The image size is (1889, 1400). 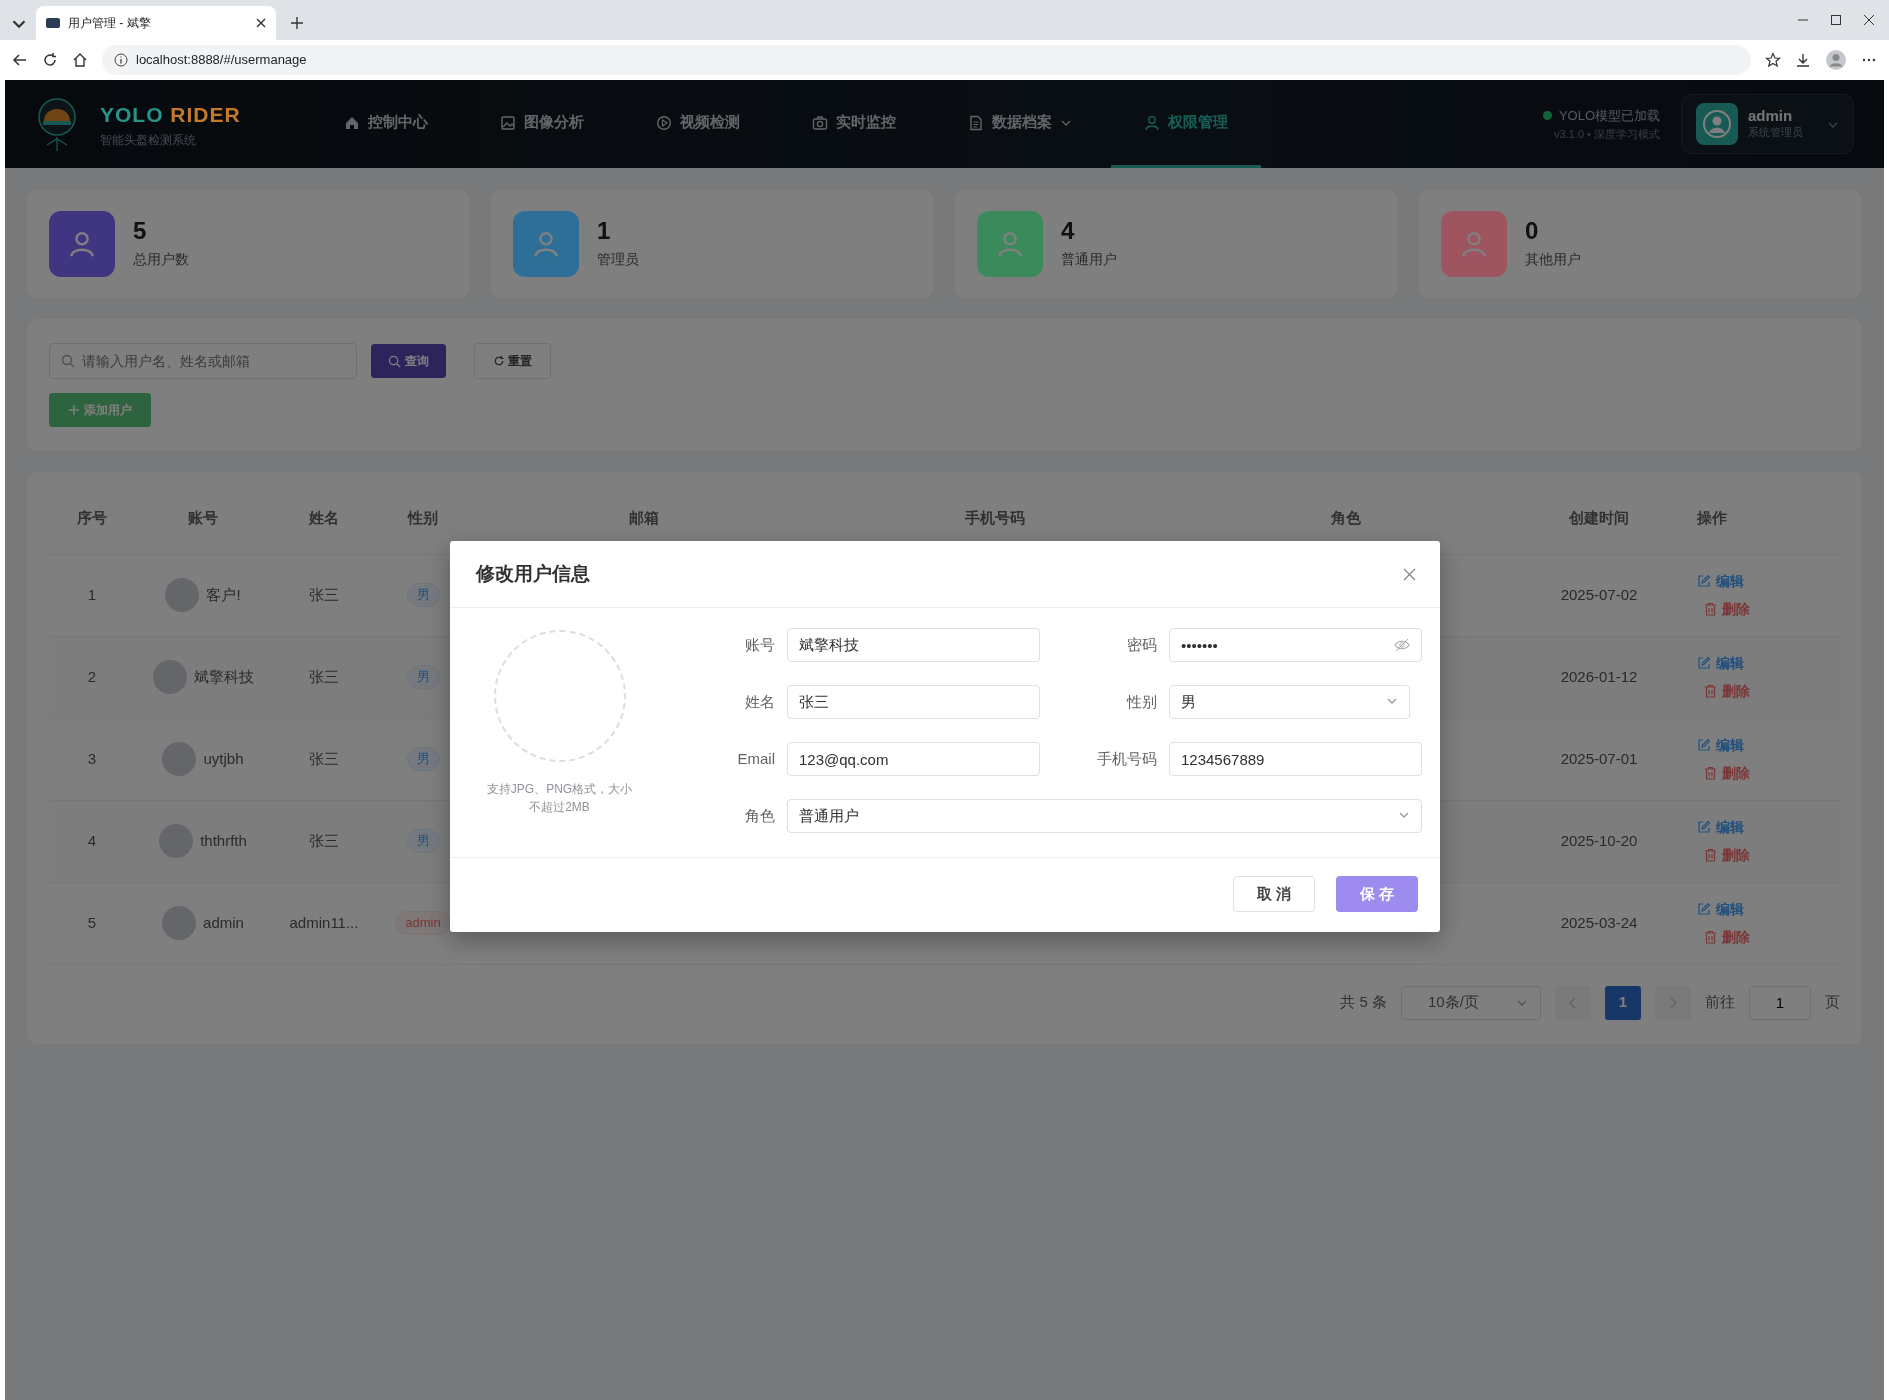 What do you see at coordinates (1720, 1002) in the screenshot?
I see `goto-label: 前往` at bounding box center [1720, 1002].